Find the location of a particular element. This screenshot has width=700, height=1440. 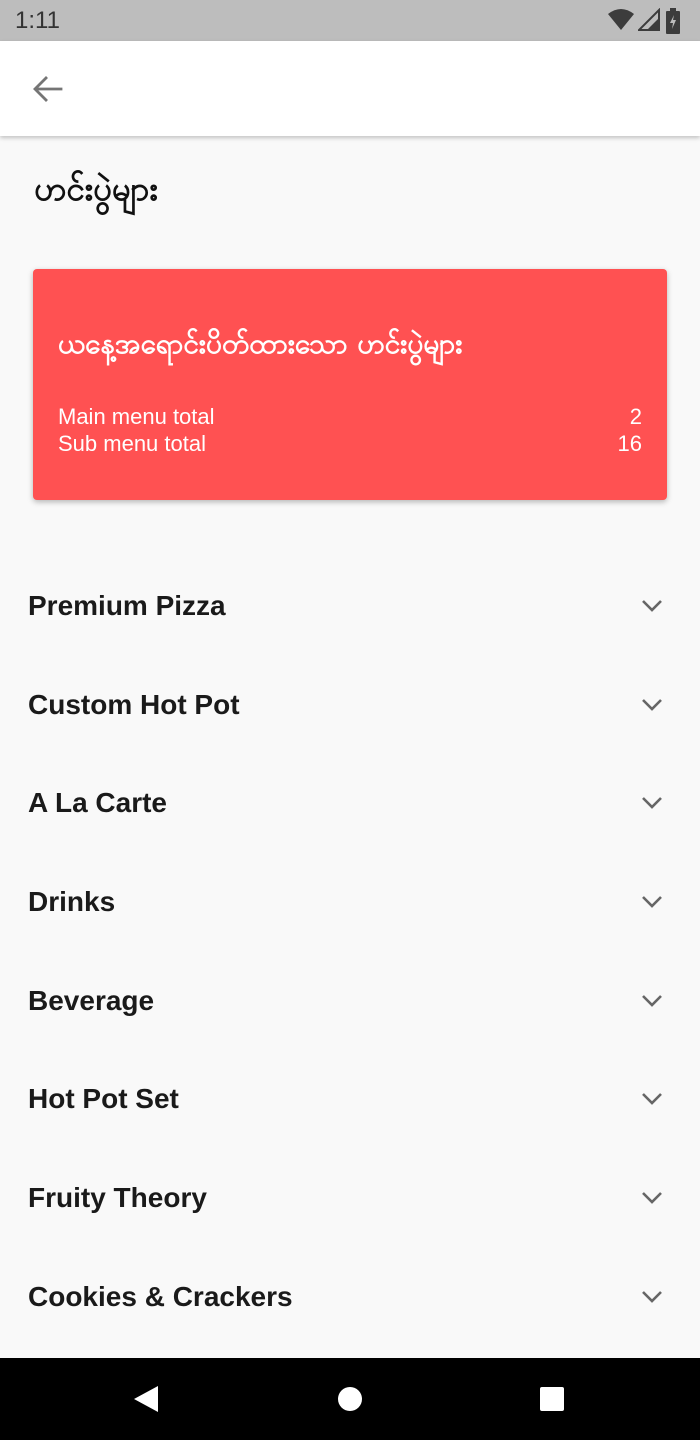

menu-item-label: Drinks is located at coordinates (72, 902).